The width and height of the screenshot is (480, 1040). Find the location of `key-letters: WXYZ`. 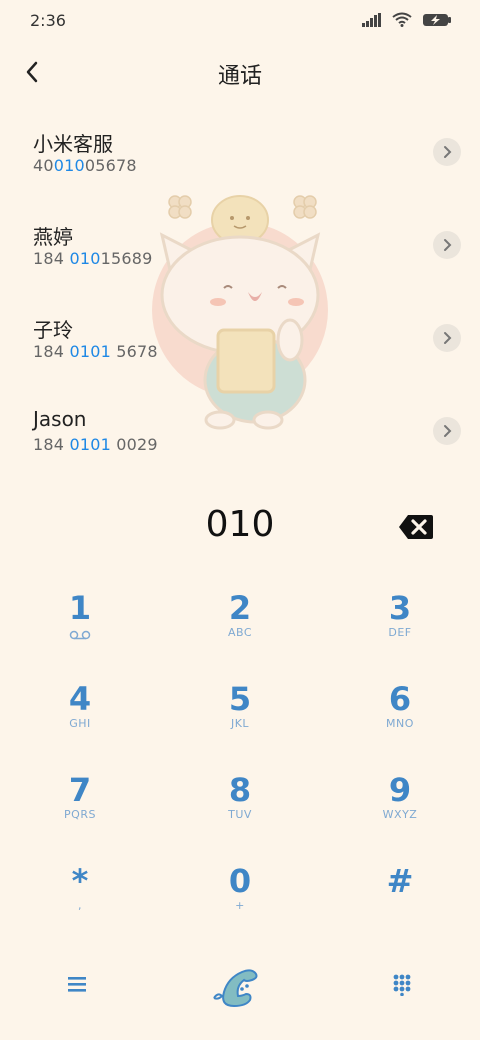

key-letters: WXYZ is located at coordinates (400, 814).